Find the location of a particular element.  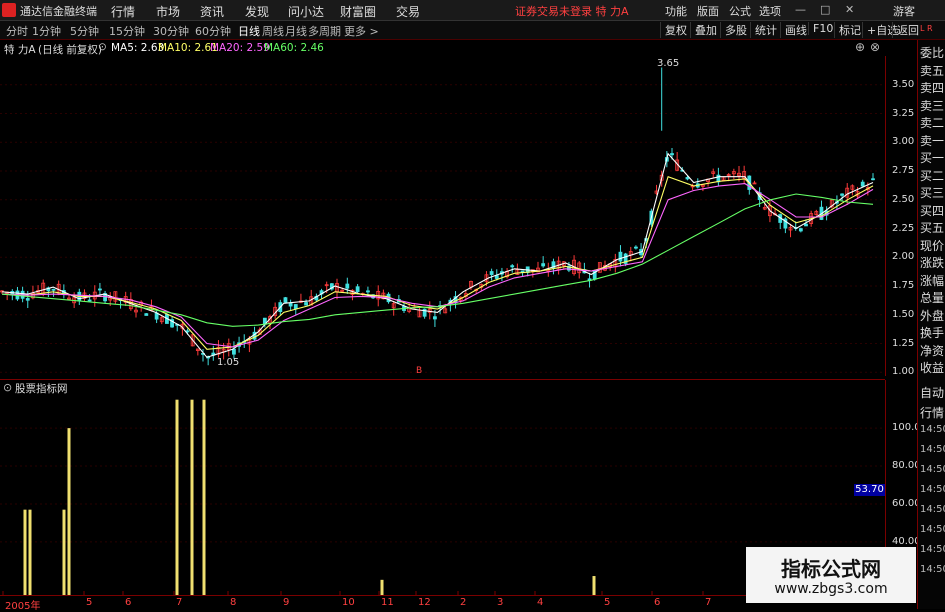

quote-field-label: 涨幅 is located at coordinates (932, 280).